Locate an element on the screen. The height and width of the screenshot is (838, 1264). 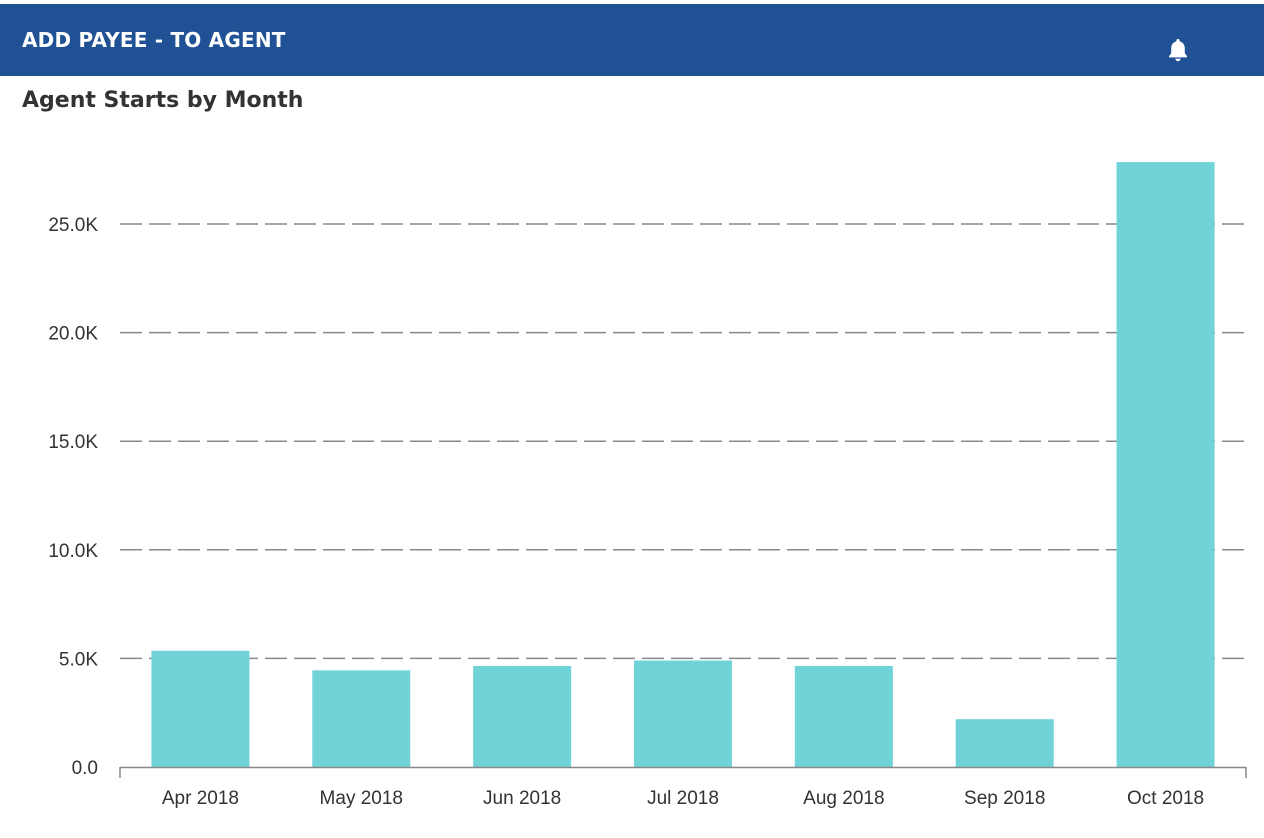
x-tick-label: Aug 2018 is located at coordinates (843, 798).